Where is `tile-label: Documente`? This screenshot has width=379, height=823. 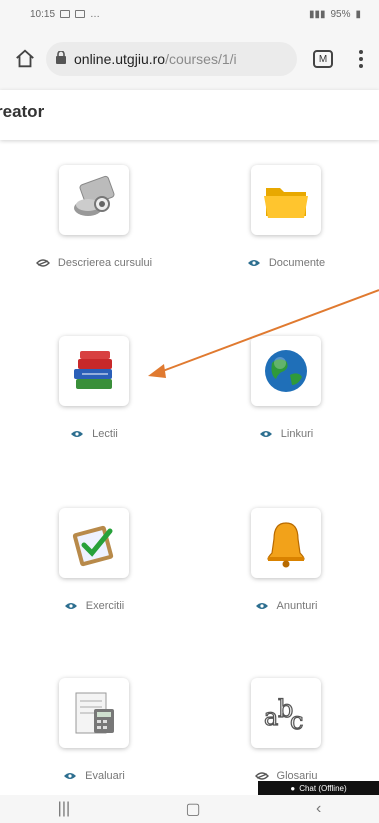 tile-label: Documente is located at coordinates (297, 263).